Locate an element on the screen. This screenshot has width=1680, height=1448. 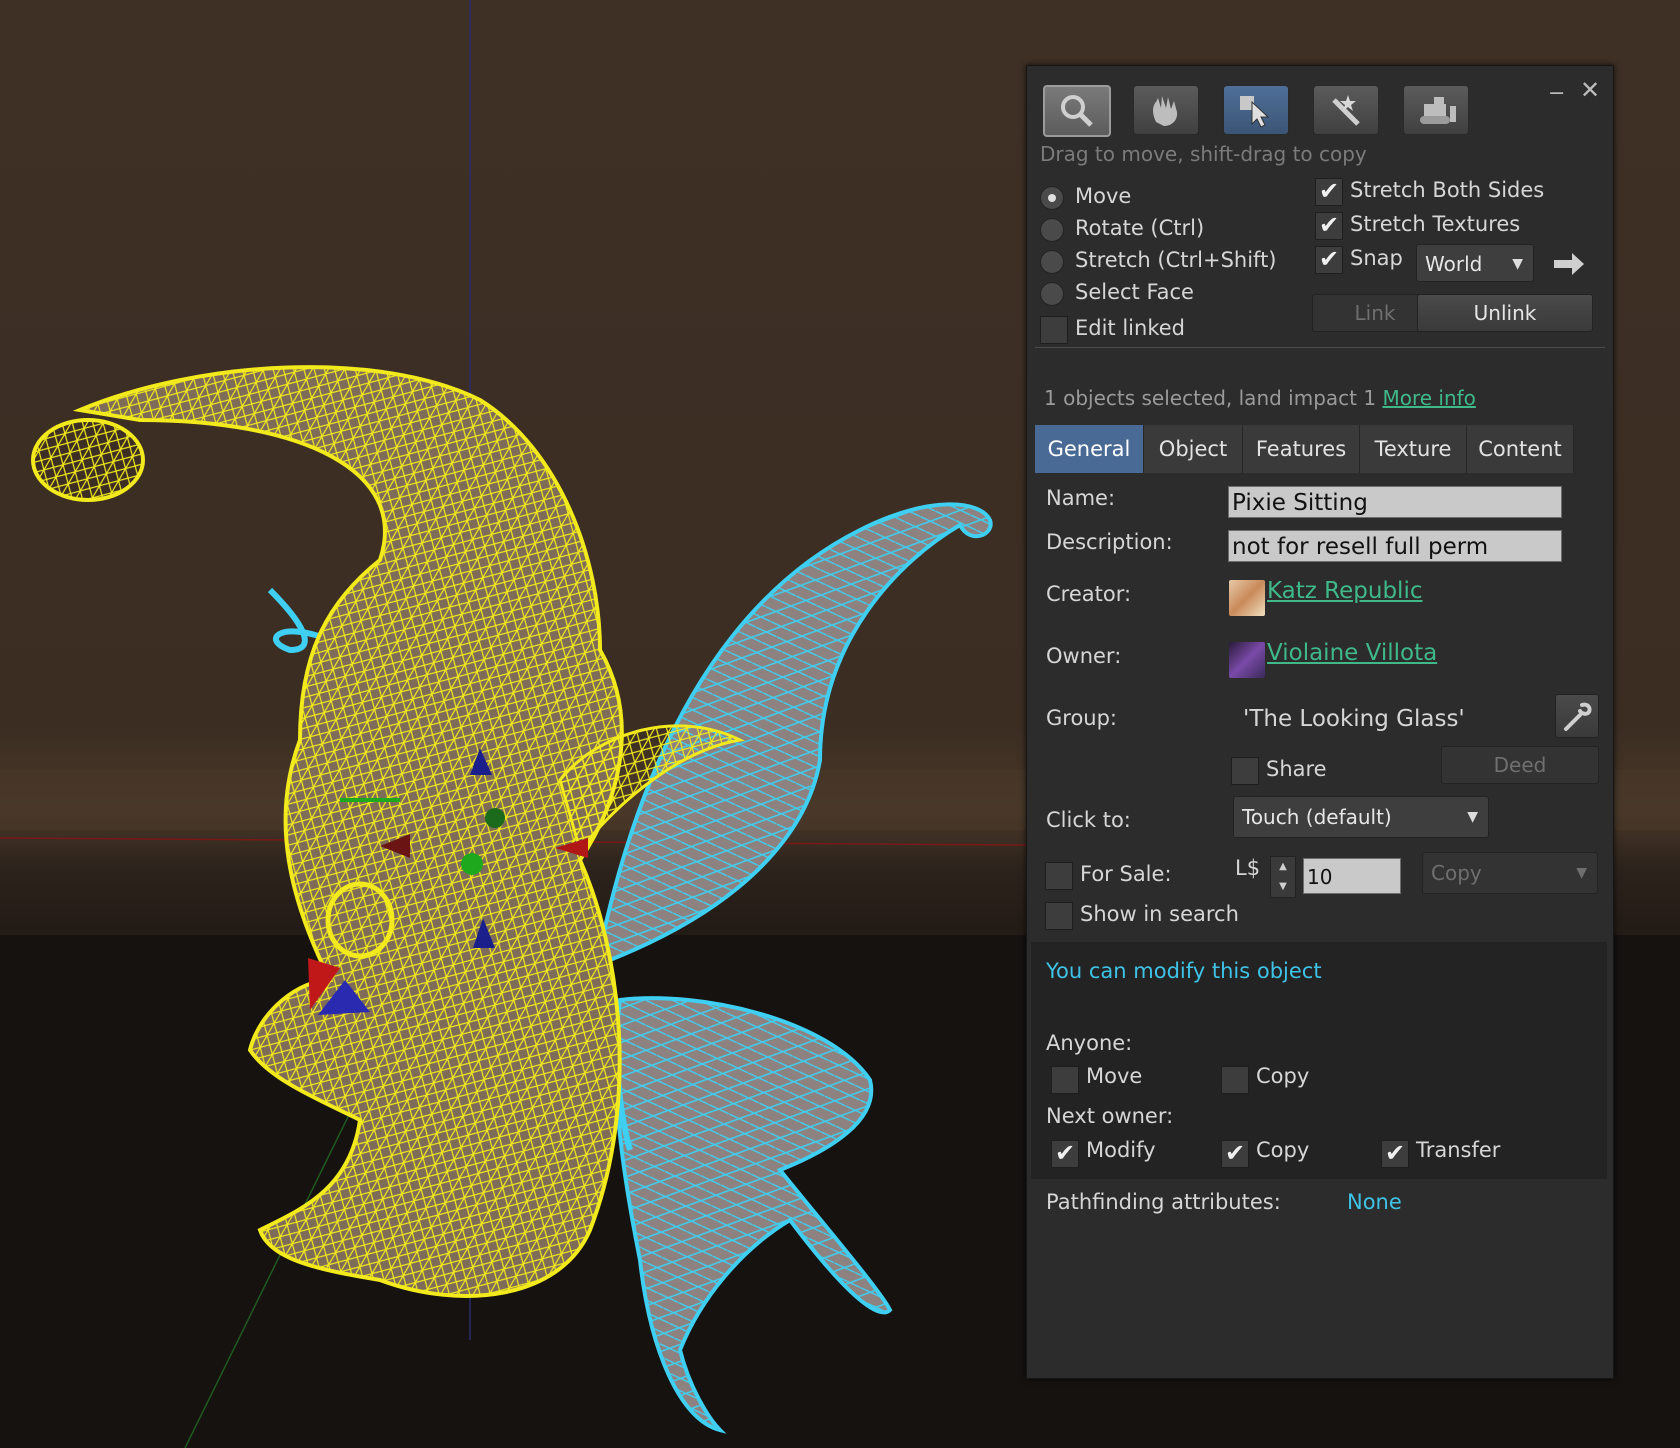
click-to-dropdown: Touch (default) ▼ is located at coordinates (1361, 817).